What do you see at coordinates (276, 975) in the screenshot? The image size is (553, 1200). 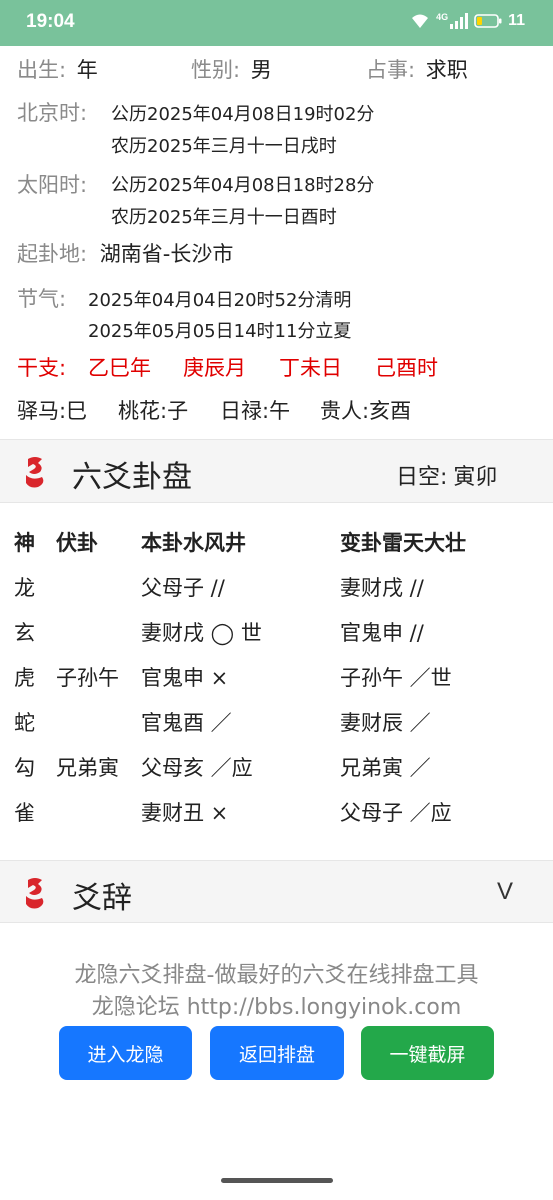 I see `footer-slogan: 龙隐六爻排盘-做最好的六爻在线排盘工具` at bounding box center [276, 975].